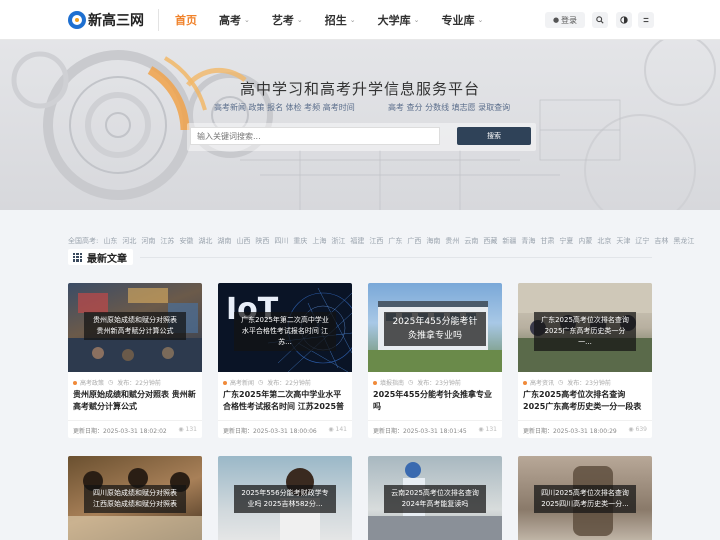 This screenshot has width=720, height=540. What do you see at coordinates (494, 136) in the screenshot?
I see `search-submit-button: 搜索` at bounding box center [494, 136].